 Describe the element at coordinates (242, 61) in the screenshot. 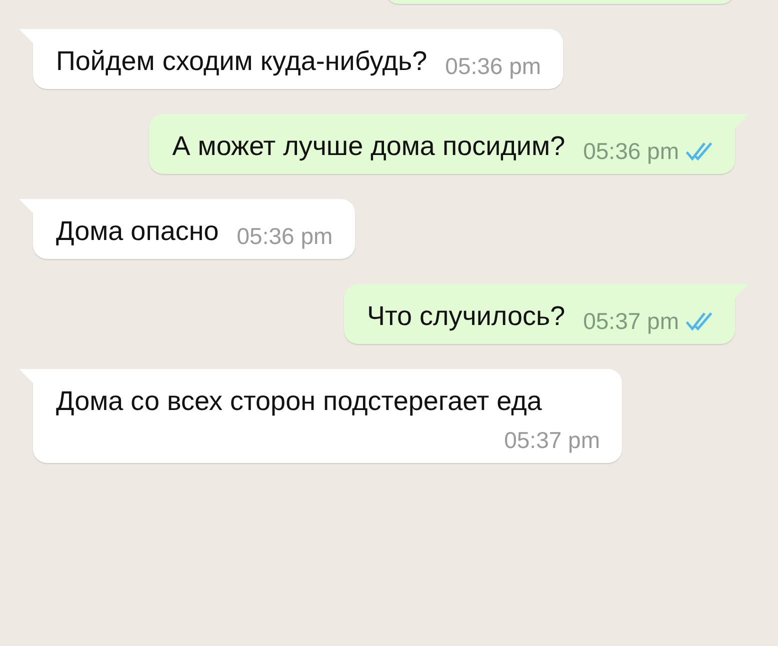

I see `message-text: Пойдем сходим куда-нибудь?` at that location.